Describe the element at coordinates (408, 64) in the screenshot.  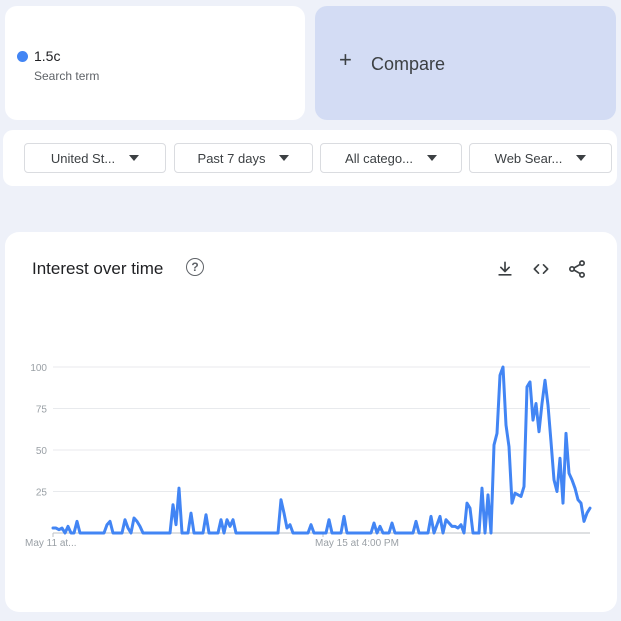
I see `compare-label: Compare` at that location.